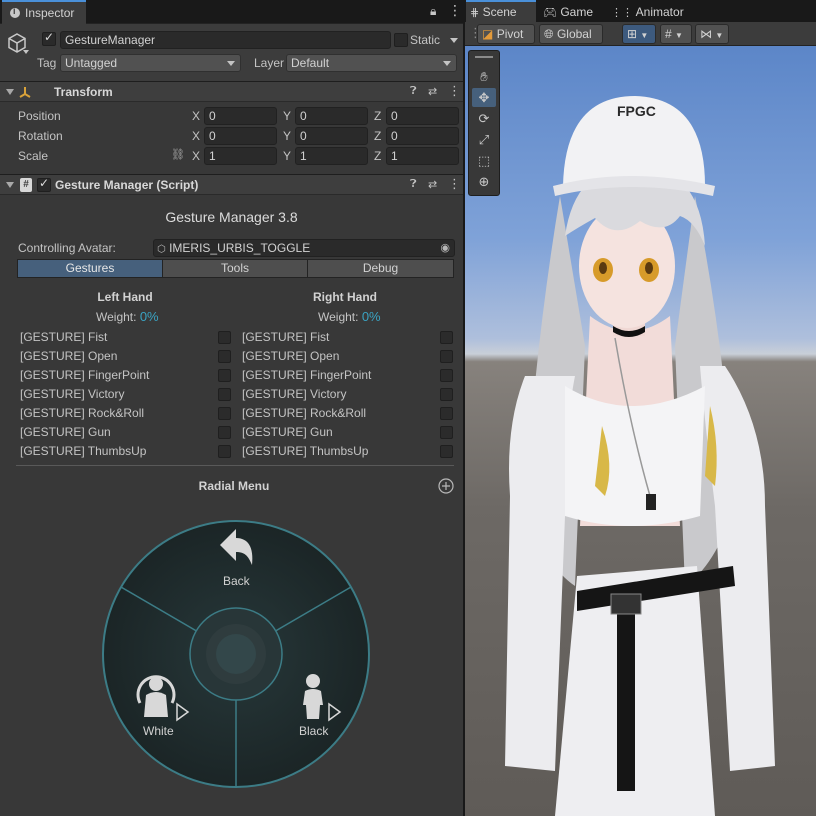 The width and height of the screenshot is (816, 816). What do you see at coordinates (331, 136) in the screenshot?
I see `rotation-y-field: 0` at bounding box center [331, 136].